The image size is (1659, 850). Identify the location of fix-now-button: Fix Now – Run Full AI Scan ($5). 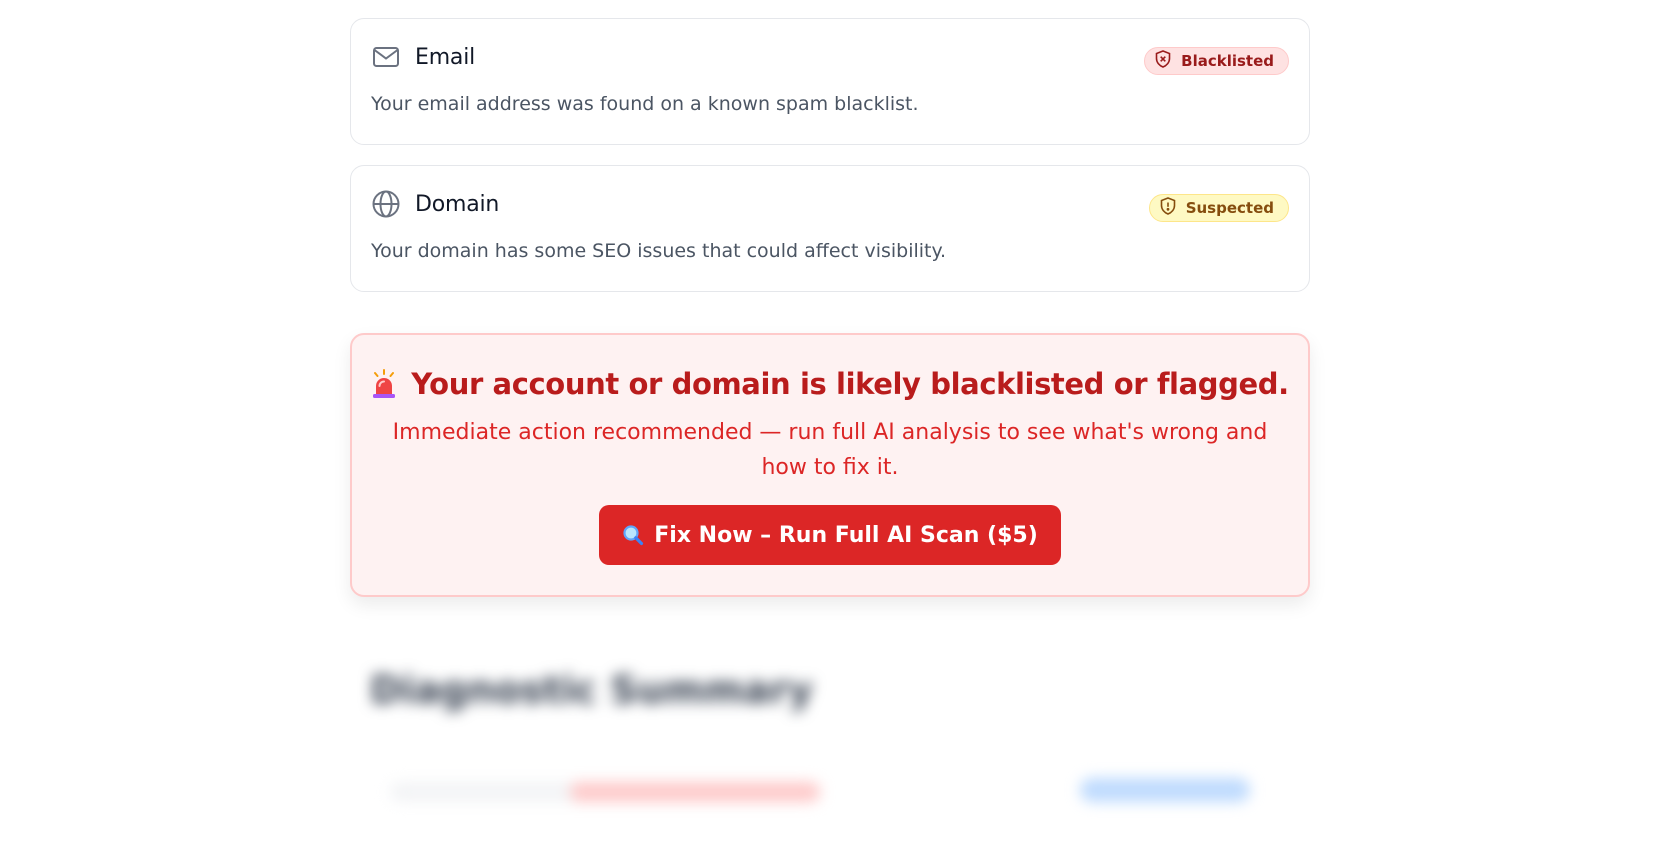
(830, 535).